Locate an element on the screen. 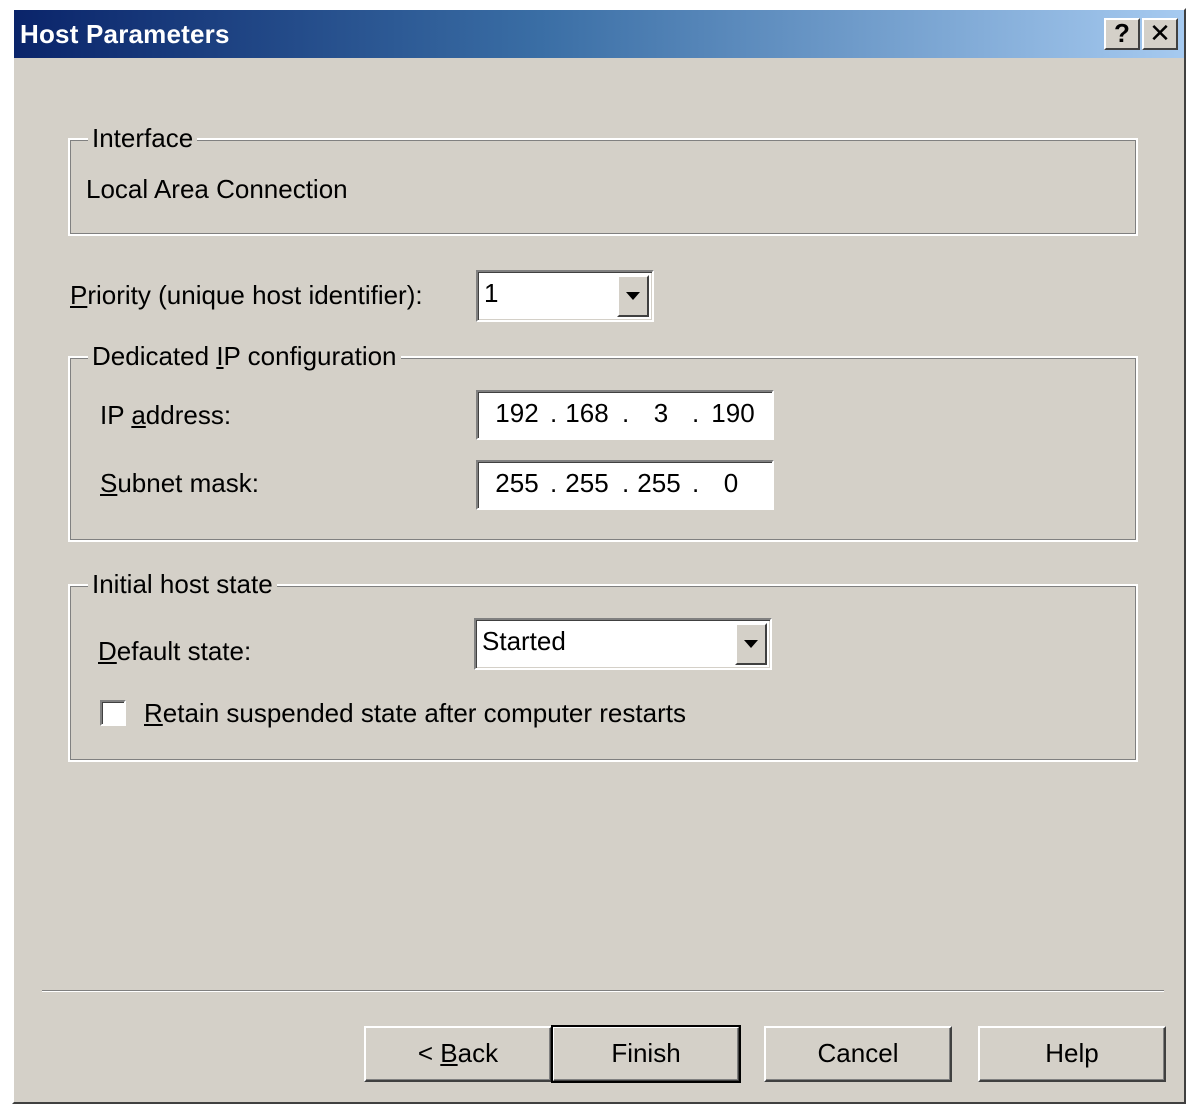  priority-dropdown-button is located at coordinates (633, 296).